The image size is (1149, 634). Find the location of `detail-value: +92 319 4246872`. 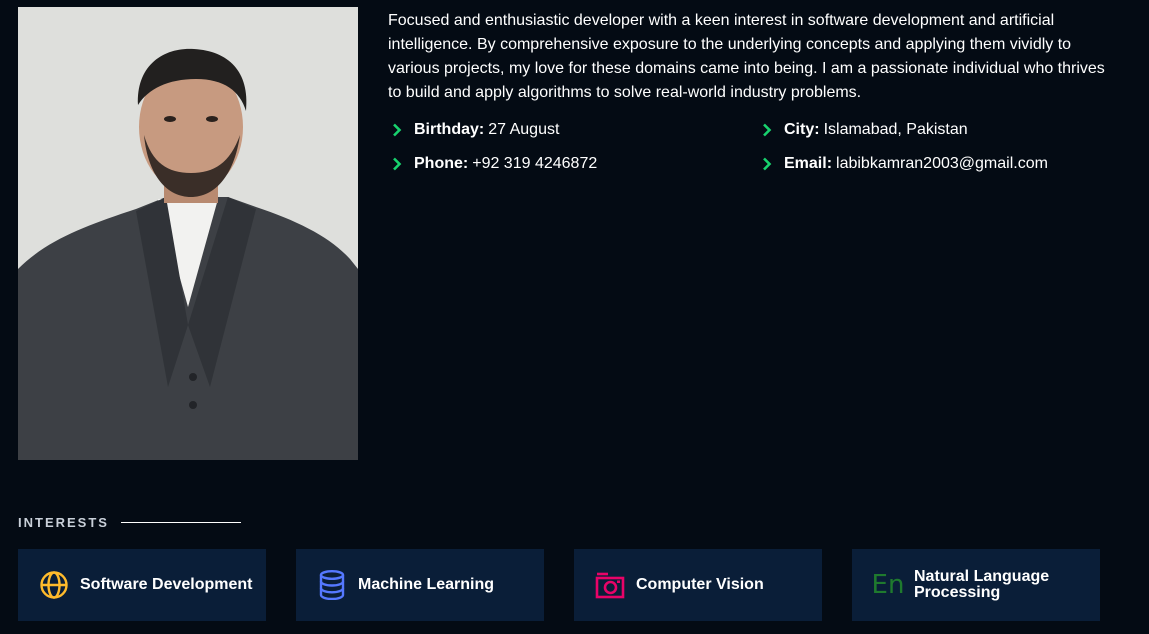

detail-value: +92 319 4246872 is located at coordinates (535, 163).